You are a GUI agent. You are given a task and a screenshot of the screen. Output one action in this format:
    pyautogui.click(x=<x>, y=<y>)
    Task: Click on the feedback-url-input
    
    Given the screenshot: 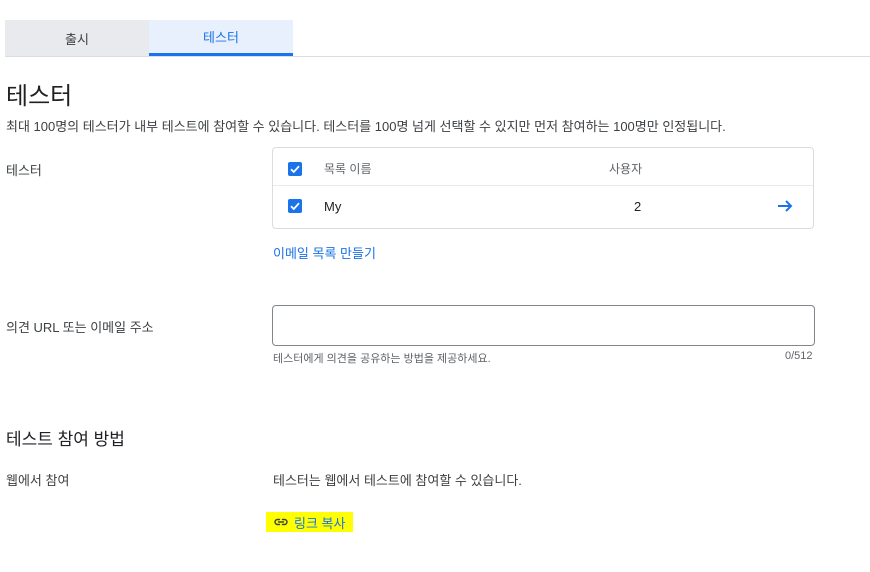 What is the action you would take?
    pyautogui.click(x=543, y=325)
    